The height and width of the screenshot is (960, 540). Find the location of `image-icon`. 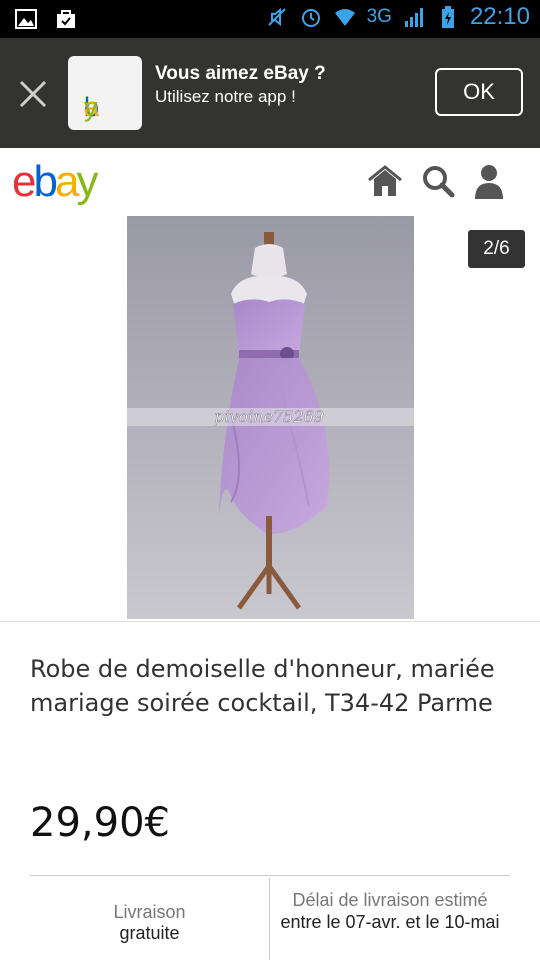

image-icon is located at coordinates (26, 19).